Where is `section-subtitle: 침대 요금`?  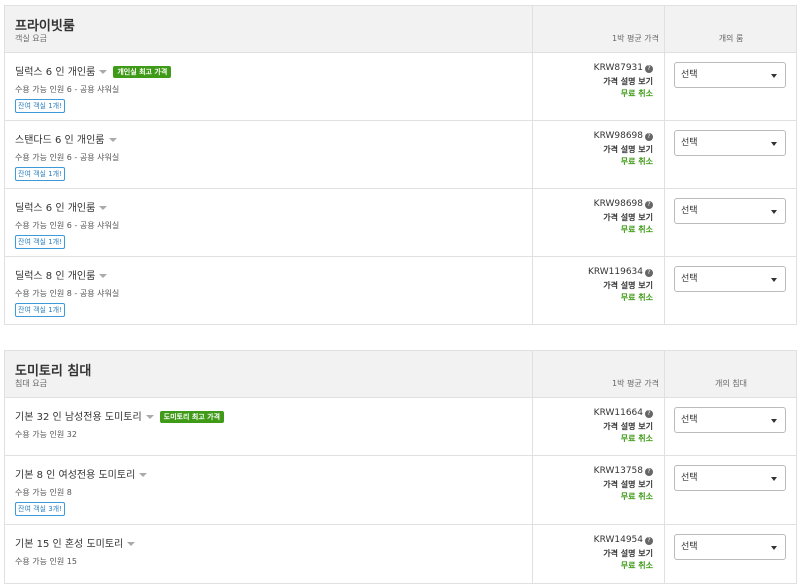
section-subtitle: 침대 요금 is located at coordinates (31, 383).